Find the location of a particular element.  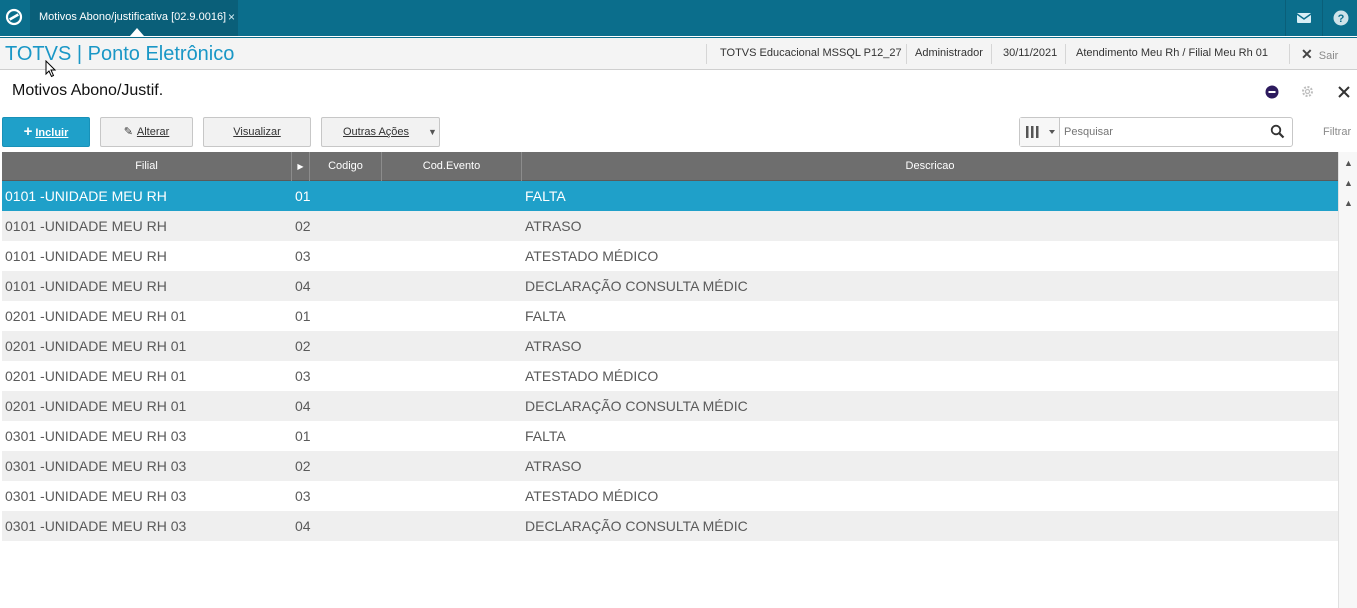

table-row: 0301 -UNIDADE MEU RH 03 01 FALTA is located at coordinates (670, 436).